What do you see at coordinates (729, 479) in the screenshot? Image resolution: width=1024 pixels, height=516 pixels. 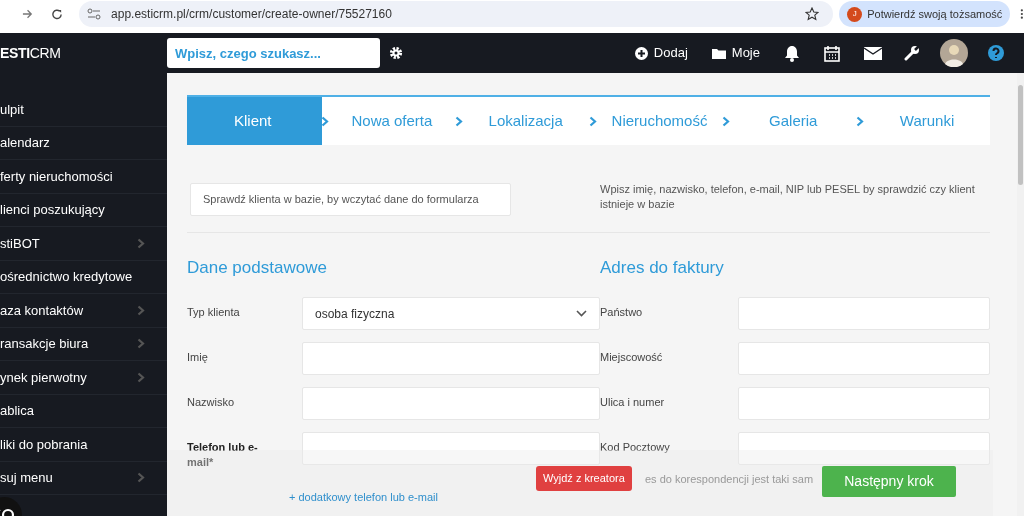 I see `same-address-note: es do korespondencji jest taki sam` at bounding box center [729, 479].